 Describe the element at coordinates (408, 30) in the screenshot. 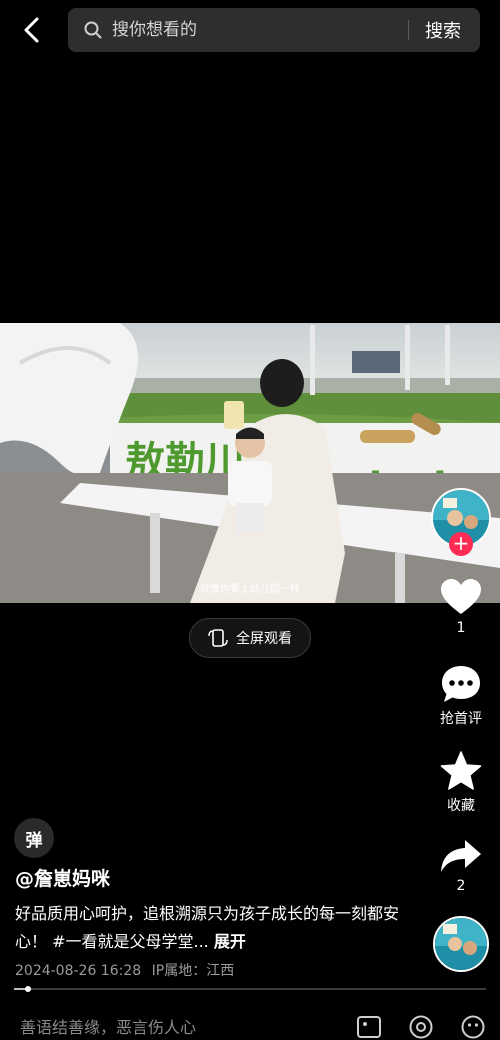

I see `search-divider` at that location.